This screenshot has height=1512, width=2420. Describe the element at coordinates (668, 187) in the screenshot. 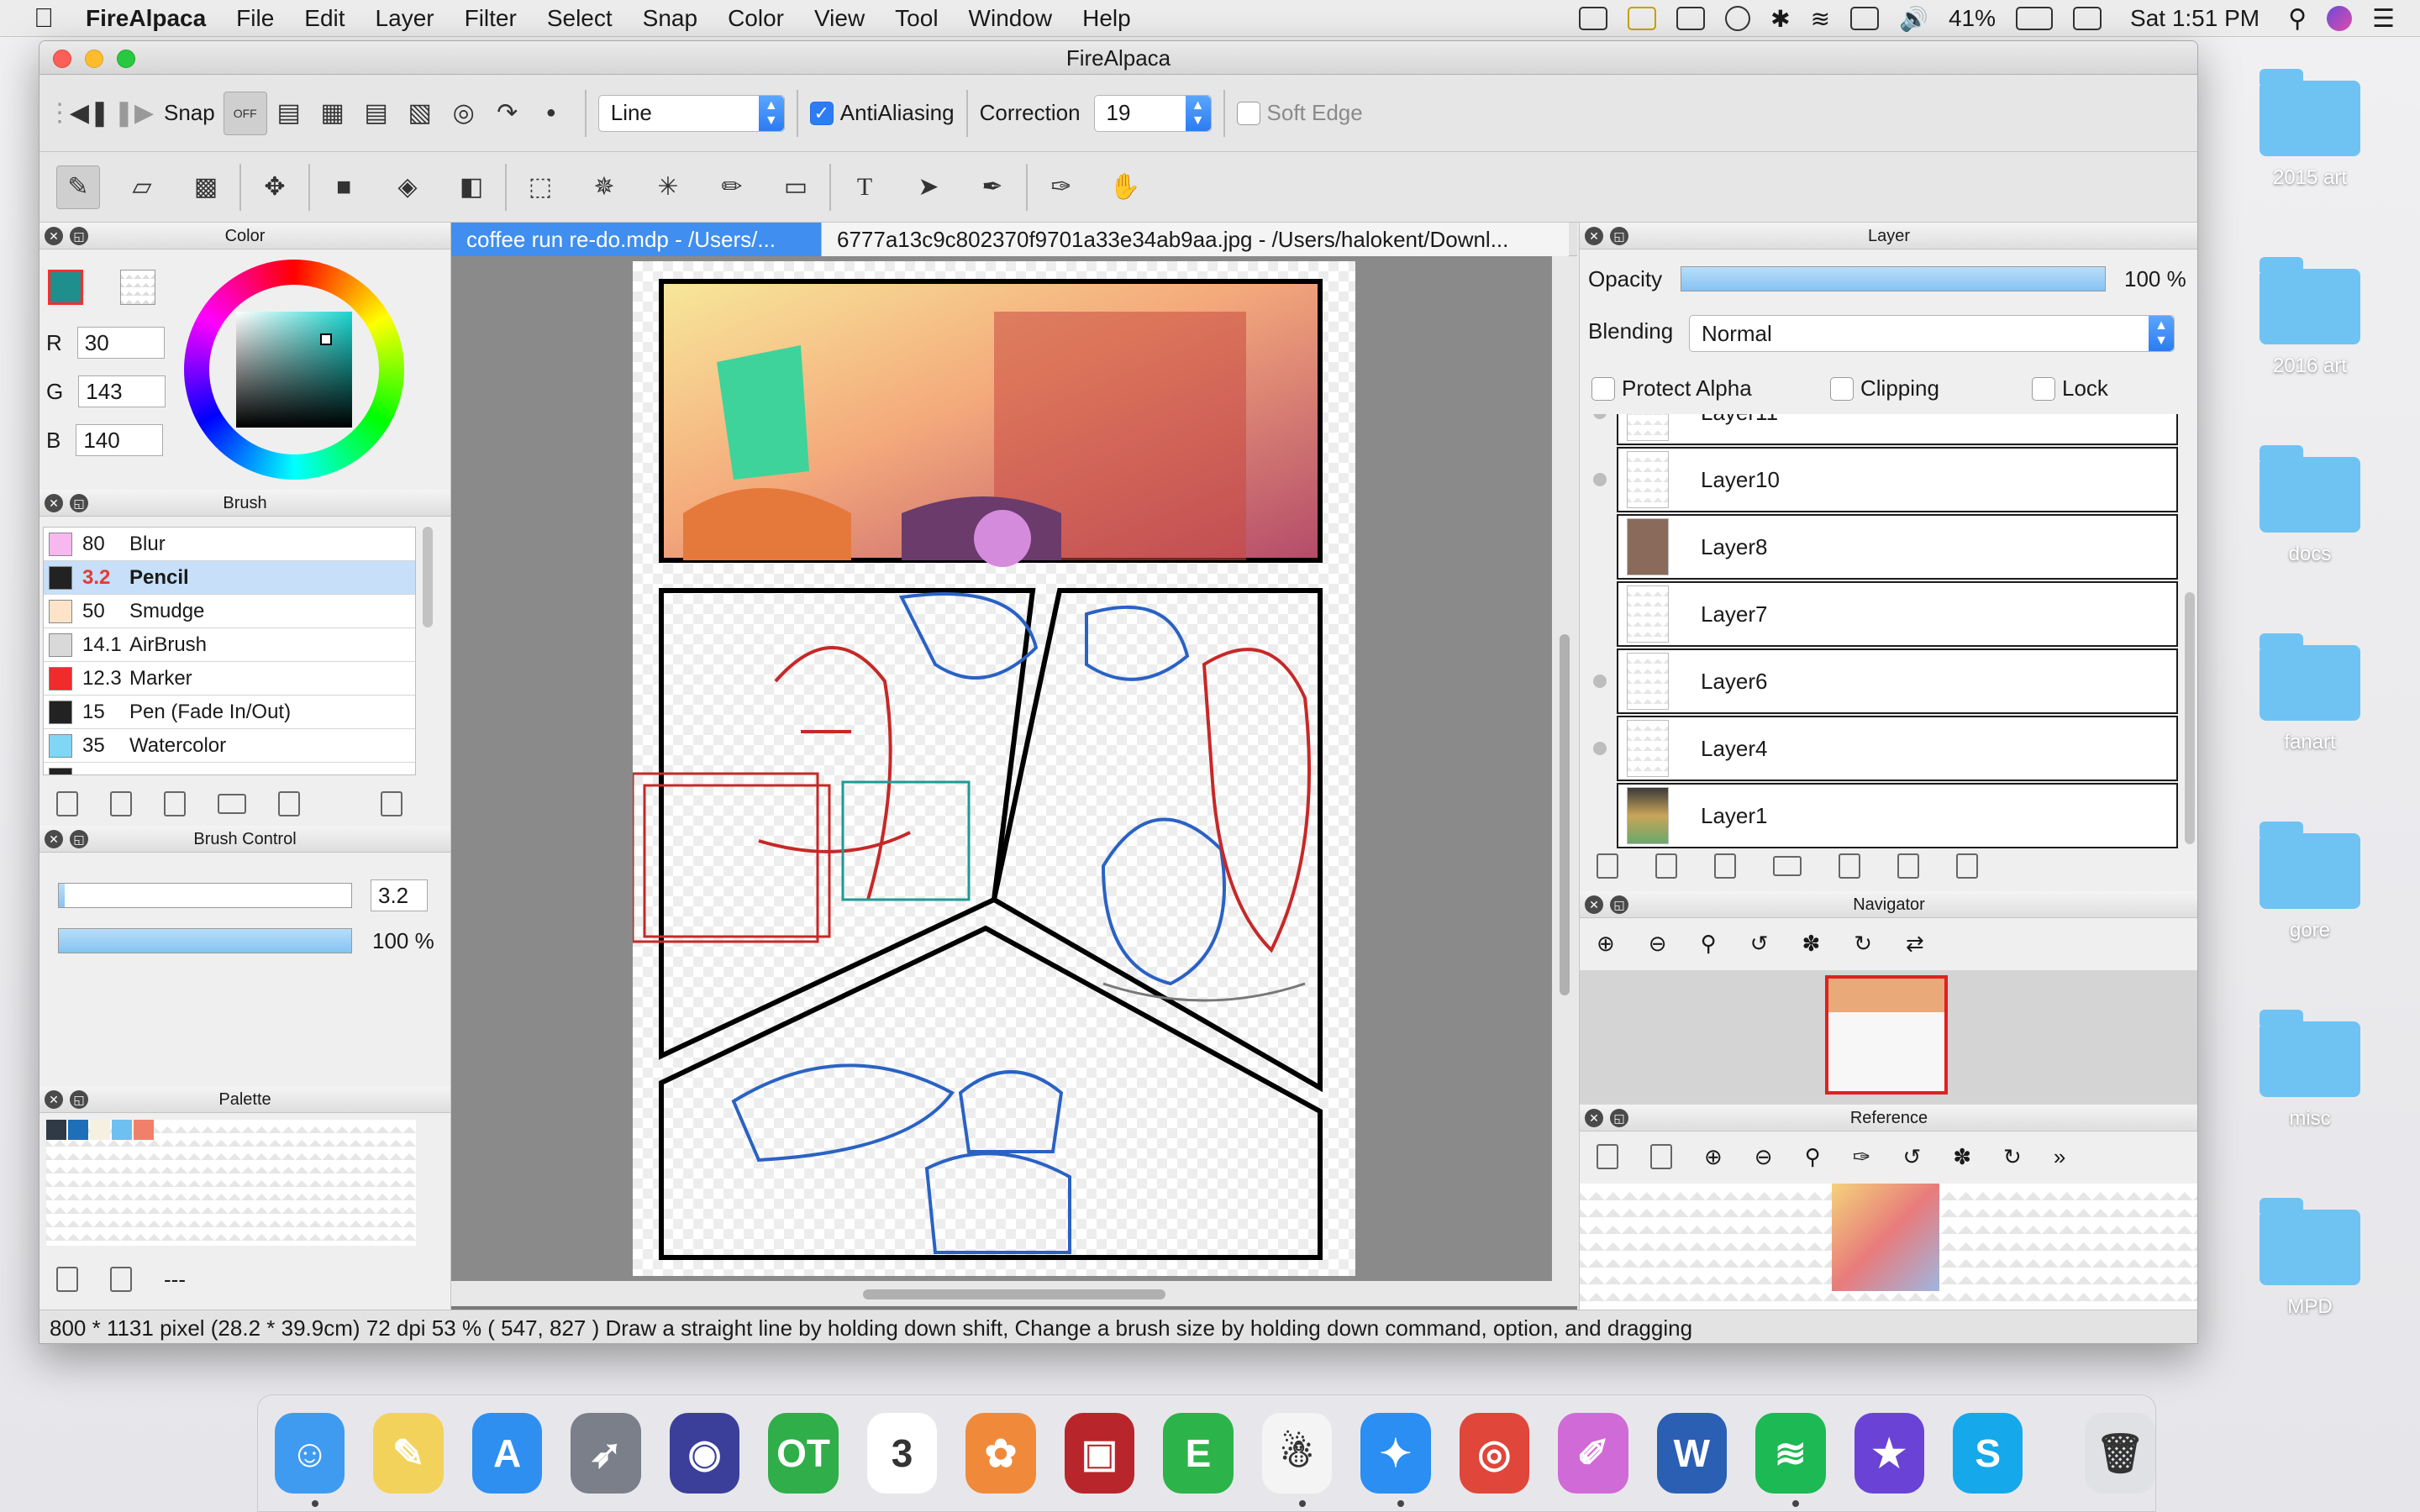

I see `magic-wand-tool-icon: ✳` at that location.